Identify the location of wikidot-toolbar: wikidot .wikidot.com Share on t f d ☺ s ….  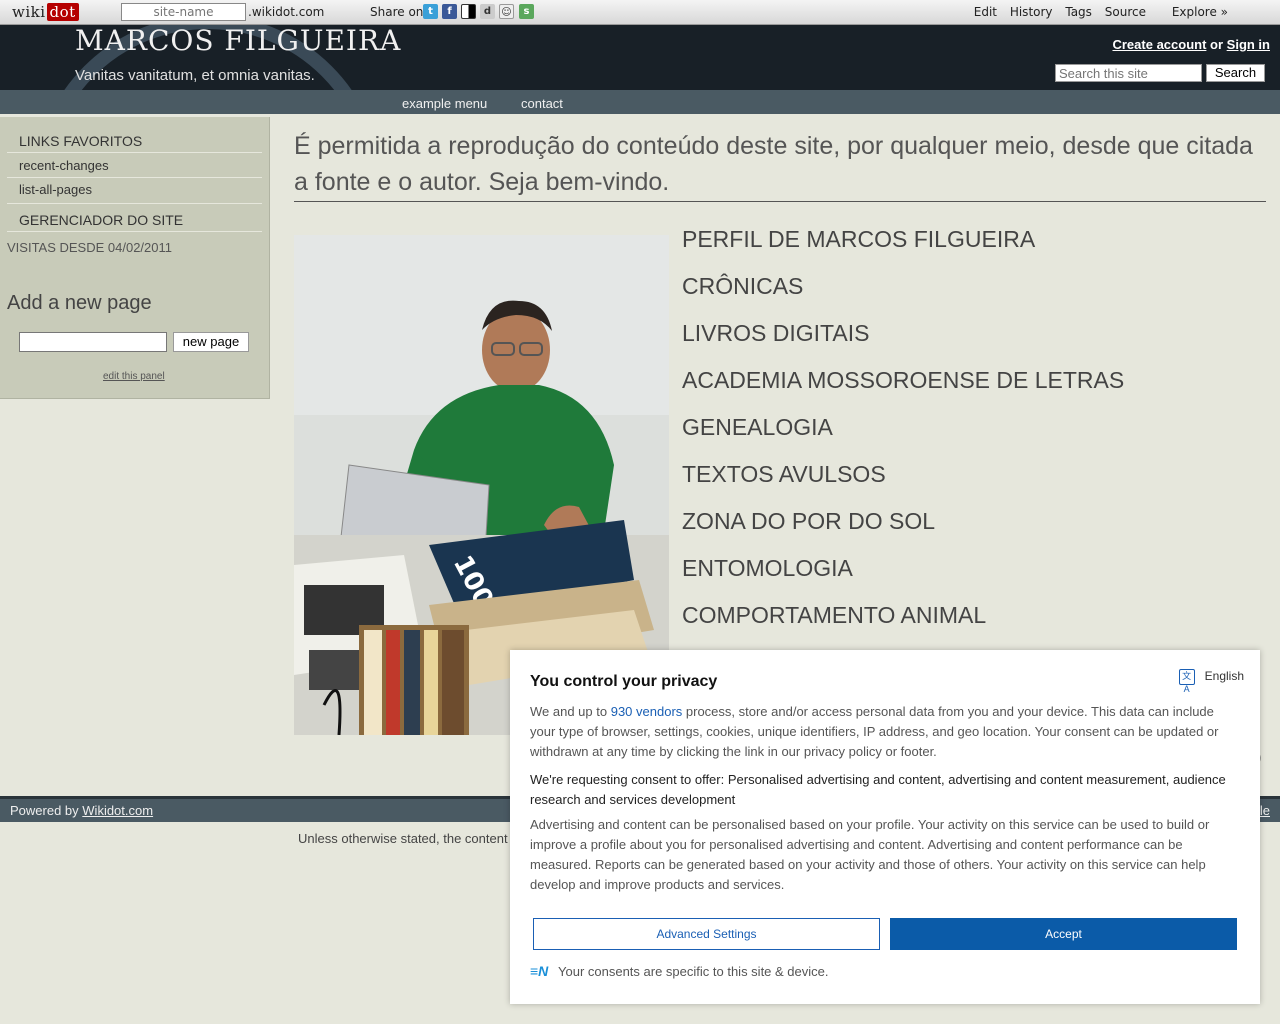
(640, 12).